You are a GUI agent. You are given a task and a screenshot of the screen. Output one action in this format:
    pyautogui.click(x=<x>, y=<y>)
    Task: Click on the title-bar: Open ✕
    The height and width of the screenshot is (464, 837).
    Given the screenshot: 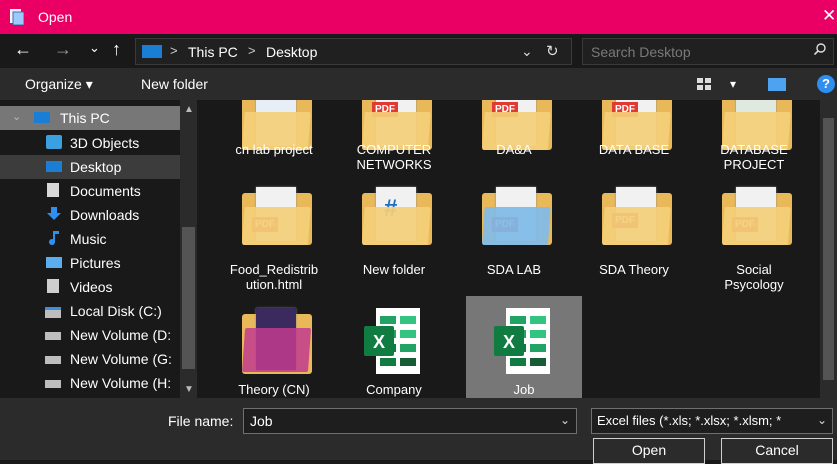 What is the action you would take?
    pyautogui.click(x=418, y=17)
    